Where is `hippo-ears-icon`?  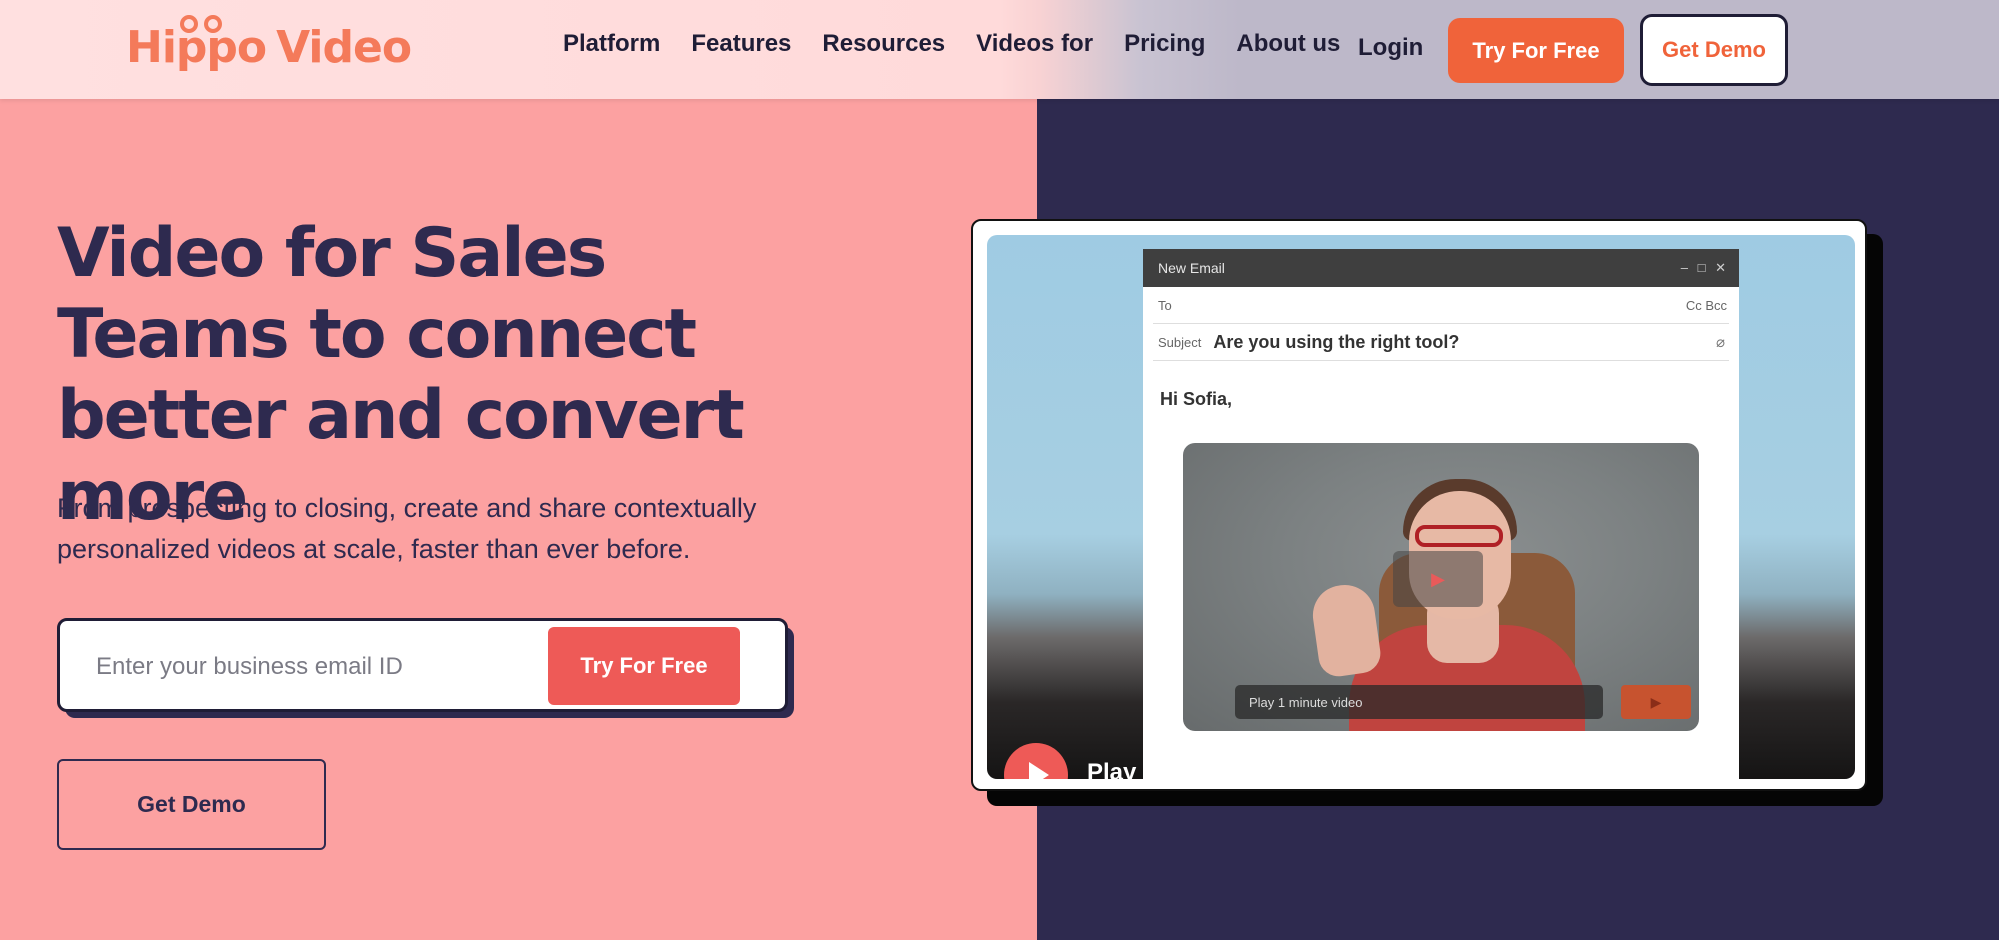
hippo-ears-icon is located at coordinates (201, 24).